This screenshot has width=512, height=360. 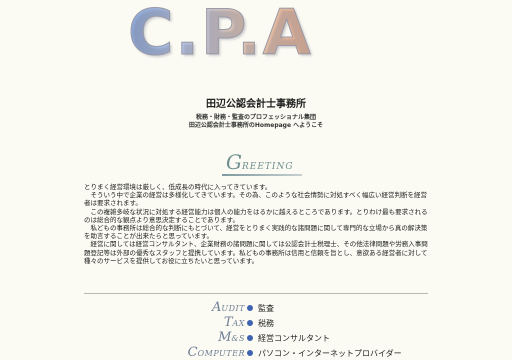 What do you see at coordinates (256, 104) in the screenshot?
I see `office-name: 田辺公認会計士事務所` at bounding box center [256, 104].